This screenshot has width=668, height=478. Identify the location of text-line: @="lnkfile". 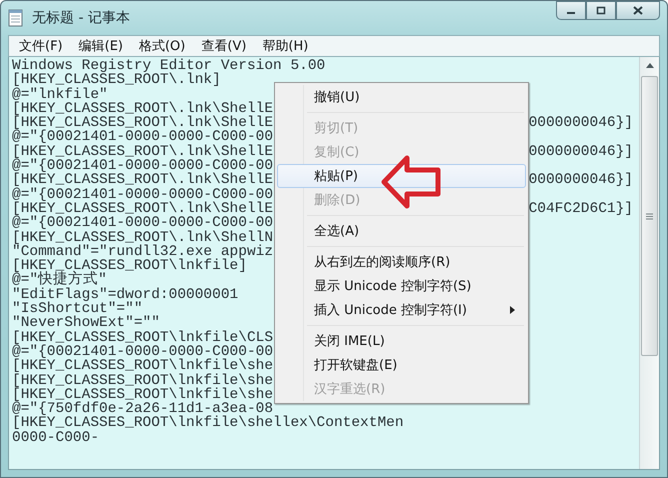
(60, 95).